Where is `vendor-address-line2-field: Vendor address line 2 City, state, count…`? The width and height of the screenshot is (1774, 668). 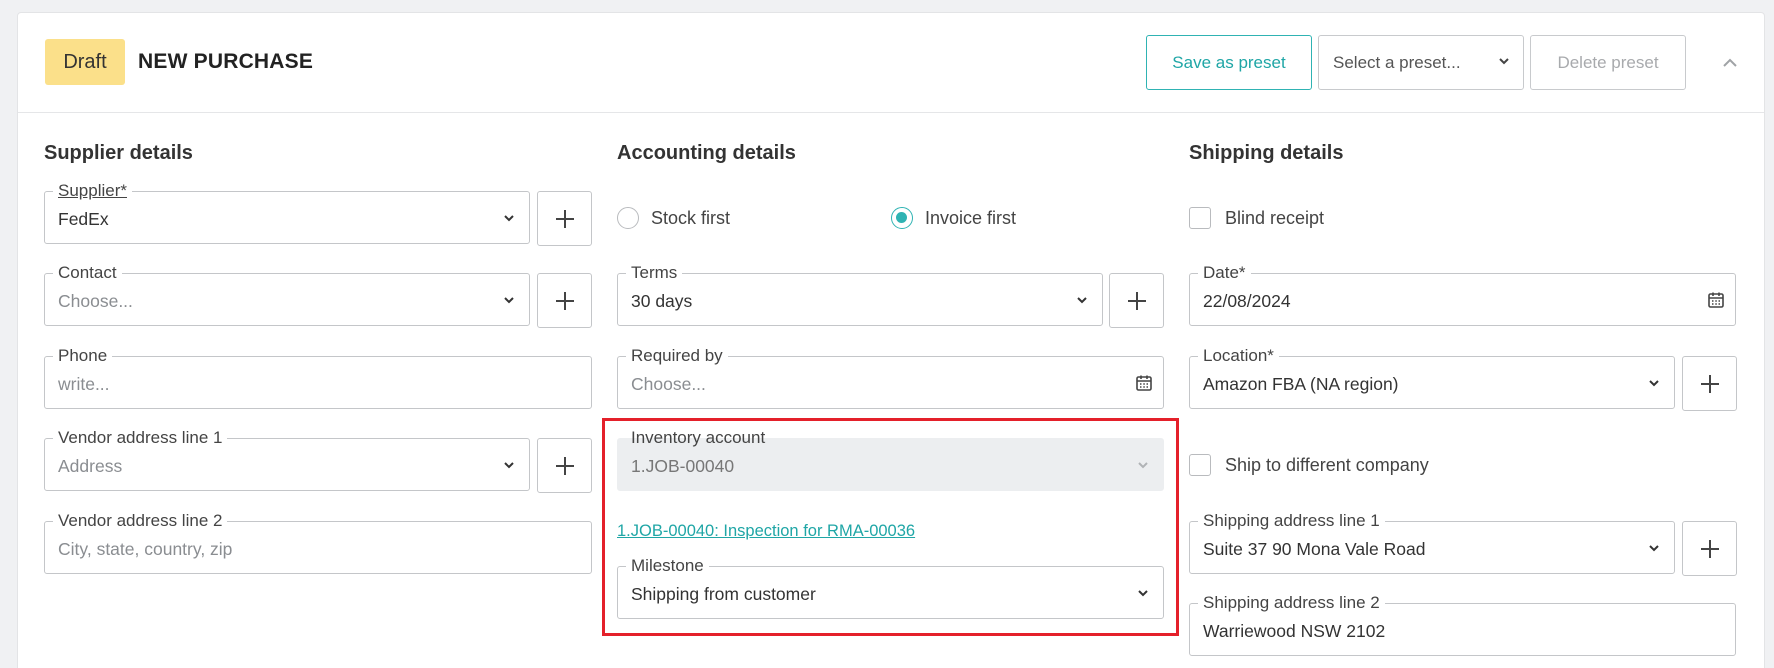
vendor-address-line2-field: Vendor address line 2 City, state, count… is located at coordinates (318, 542).